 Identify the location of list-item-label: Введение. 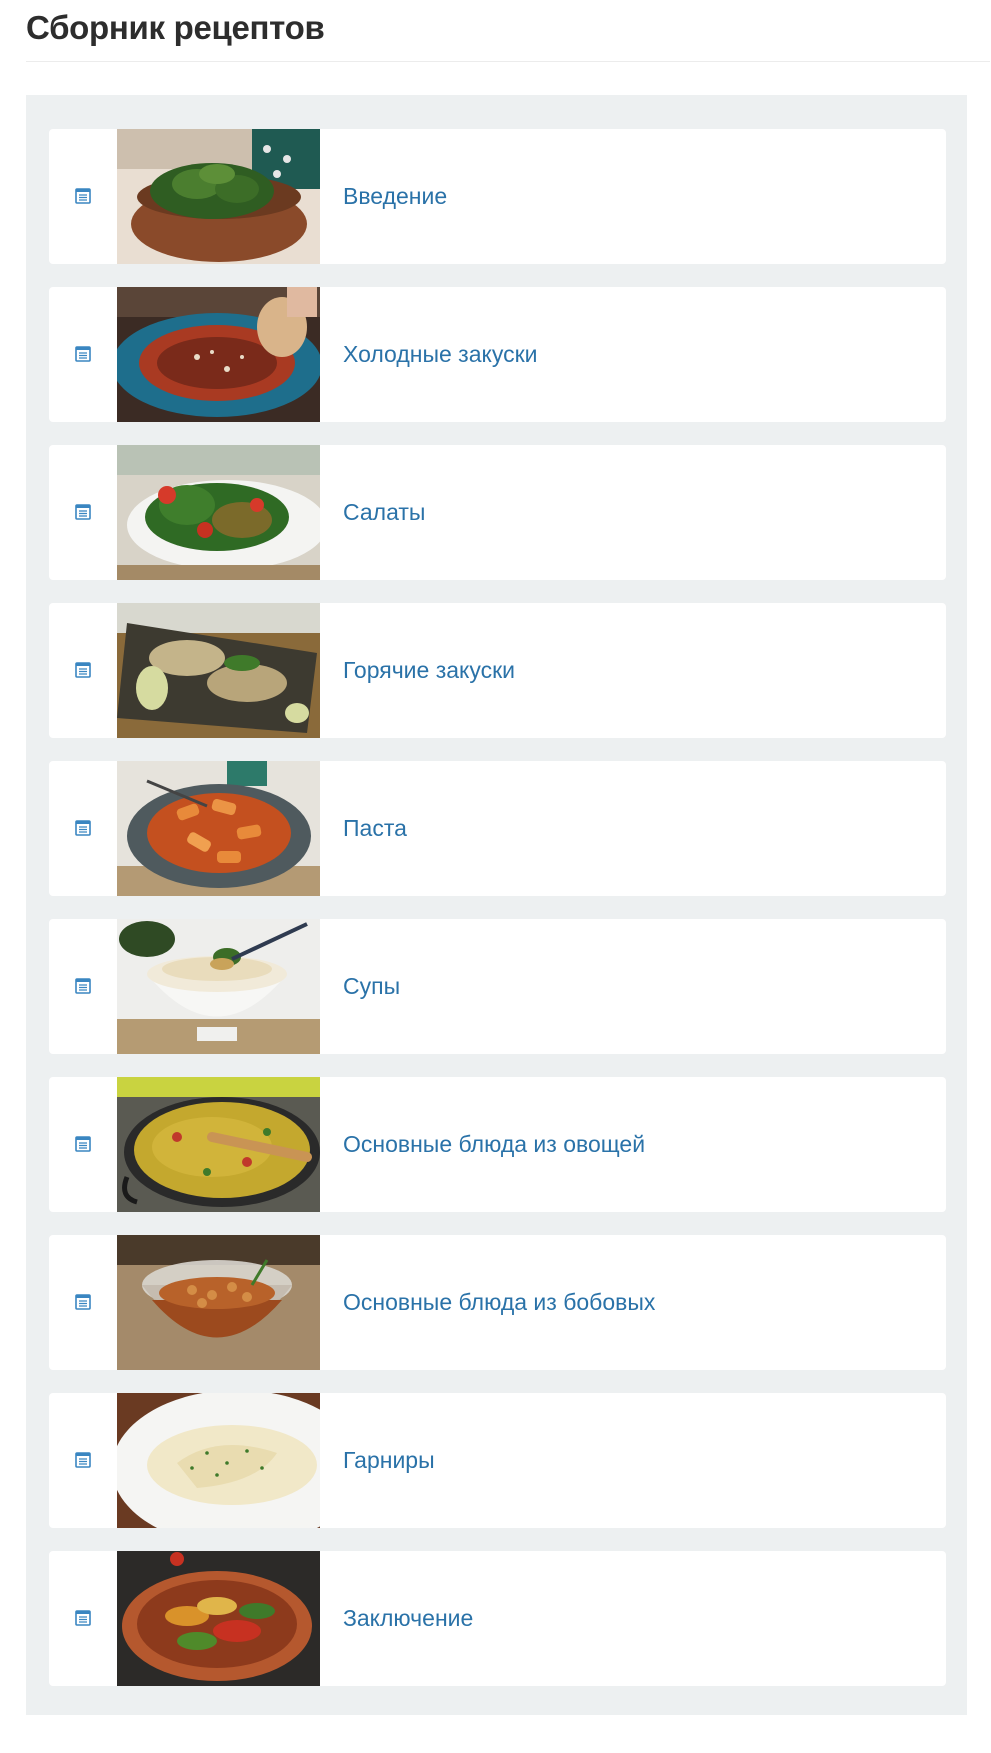
(395, 196).